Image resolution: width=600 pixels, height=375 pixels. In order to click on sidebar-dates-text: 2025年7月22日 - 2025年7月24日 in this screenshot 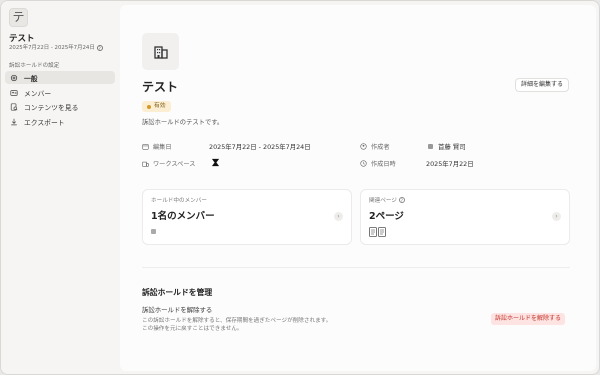, I will do `click(52, 48)`.